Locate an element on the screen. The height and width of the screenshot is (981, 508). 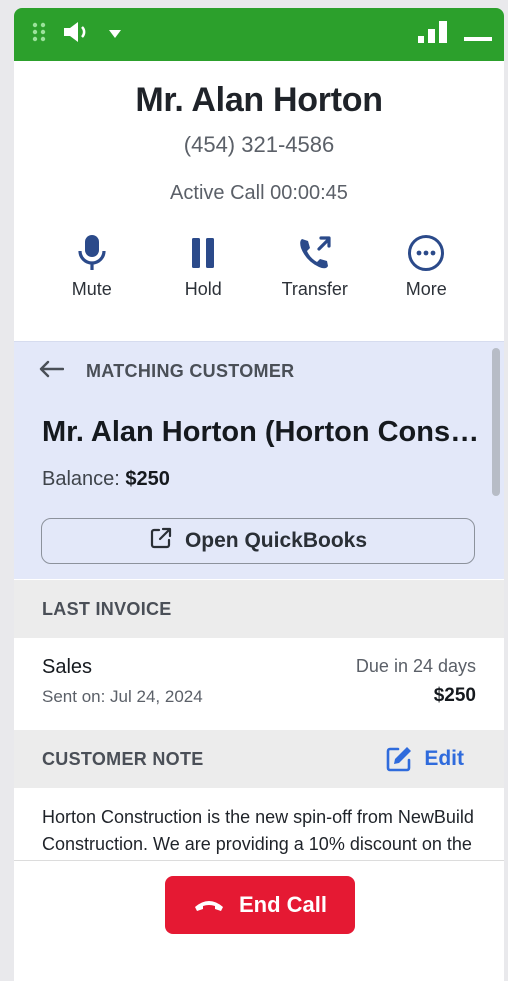
last-invoice-title: LAST INVOICE is located at coordinates (107, 608).